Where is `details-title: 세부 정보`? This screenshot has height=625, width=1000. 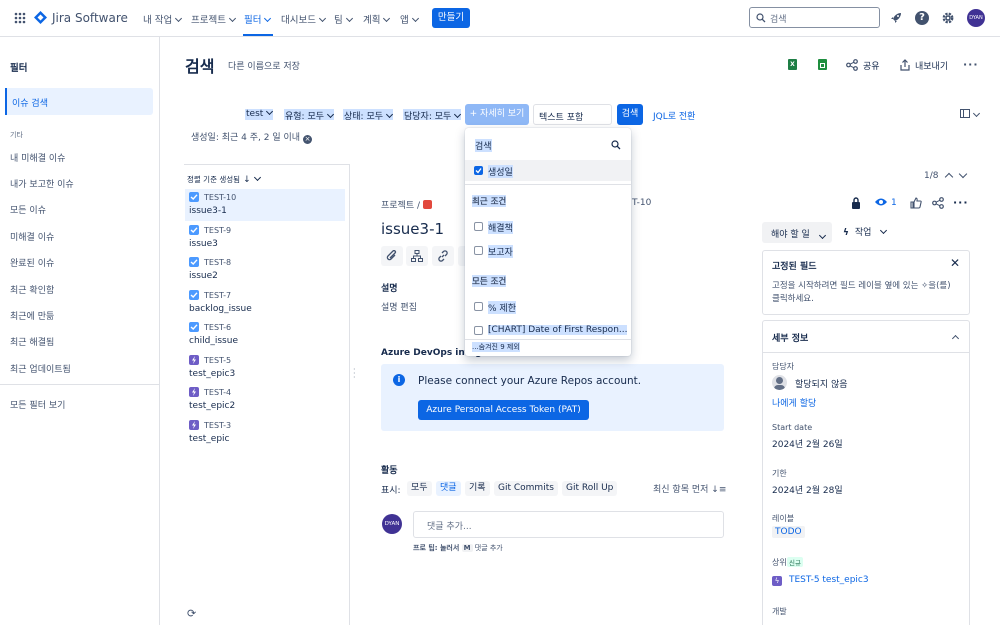
details-title: 세부 정보 is located at coordinates (790, 337).